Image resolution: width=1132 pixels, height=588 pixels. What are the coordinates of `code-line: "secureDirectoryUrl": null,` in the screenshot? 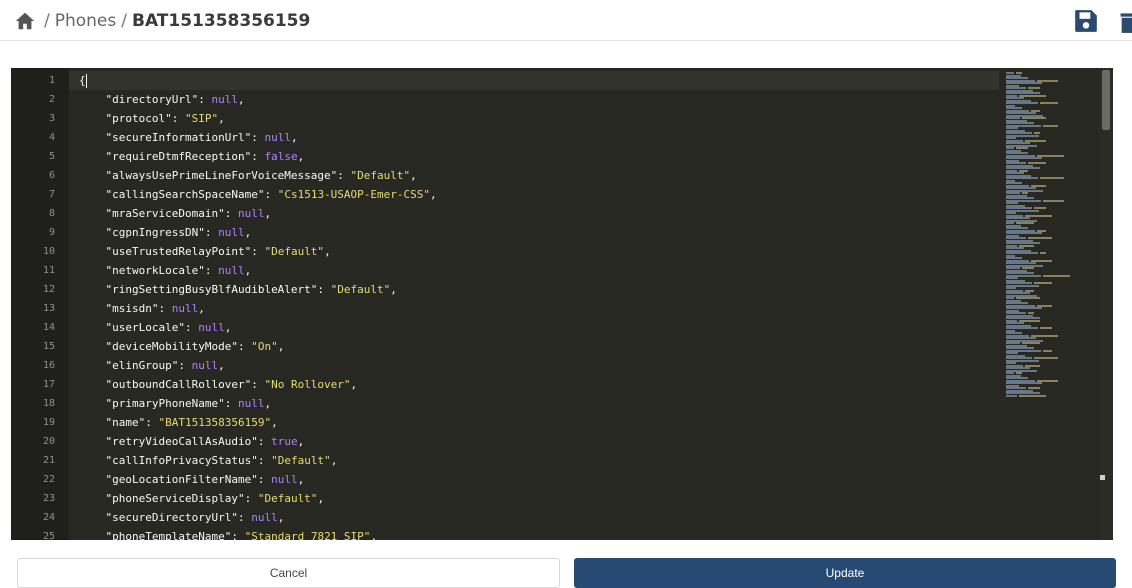 It's located at (195, 517).